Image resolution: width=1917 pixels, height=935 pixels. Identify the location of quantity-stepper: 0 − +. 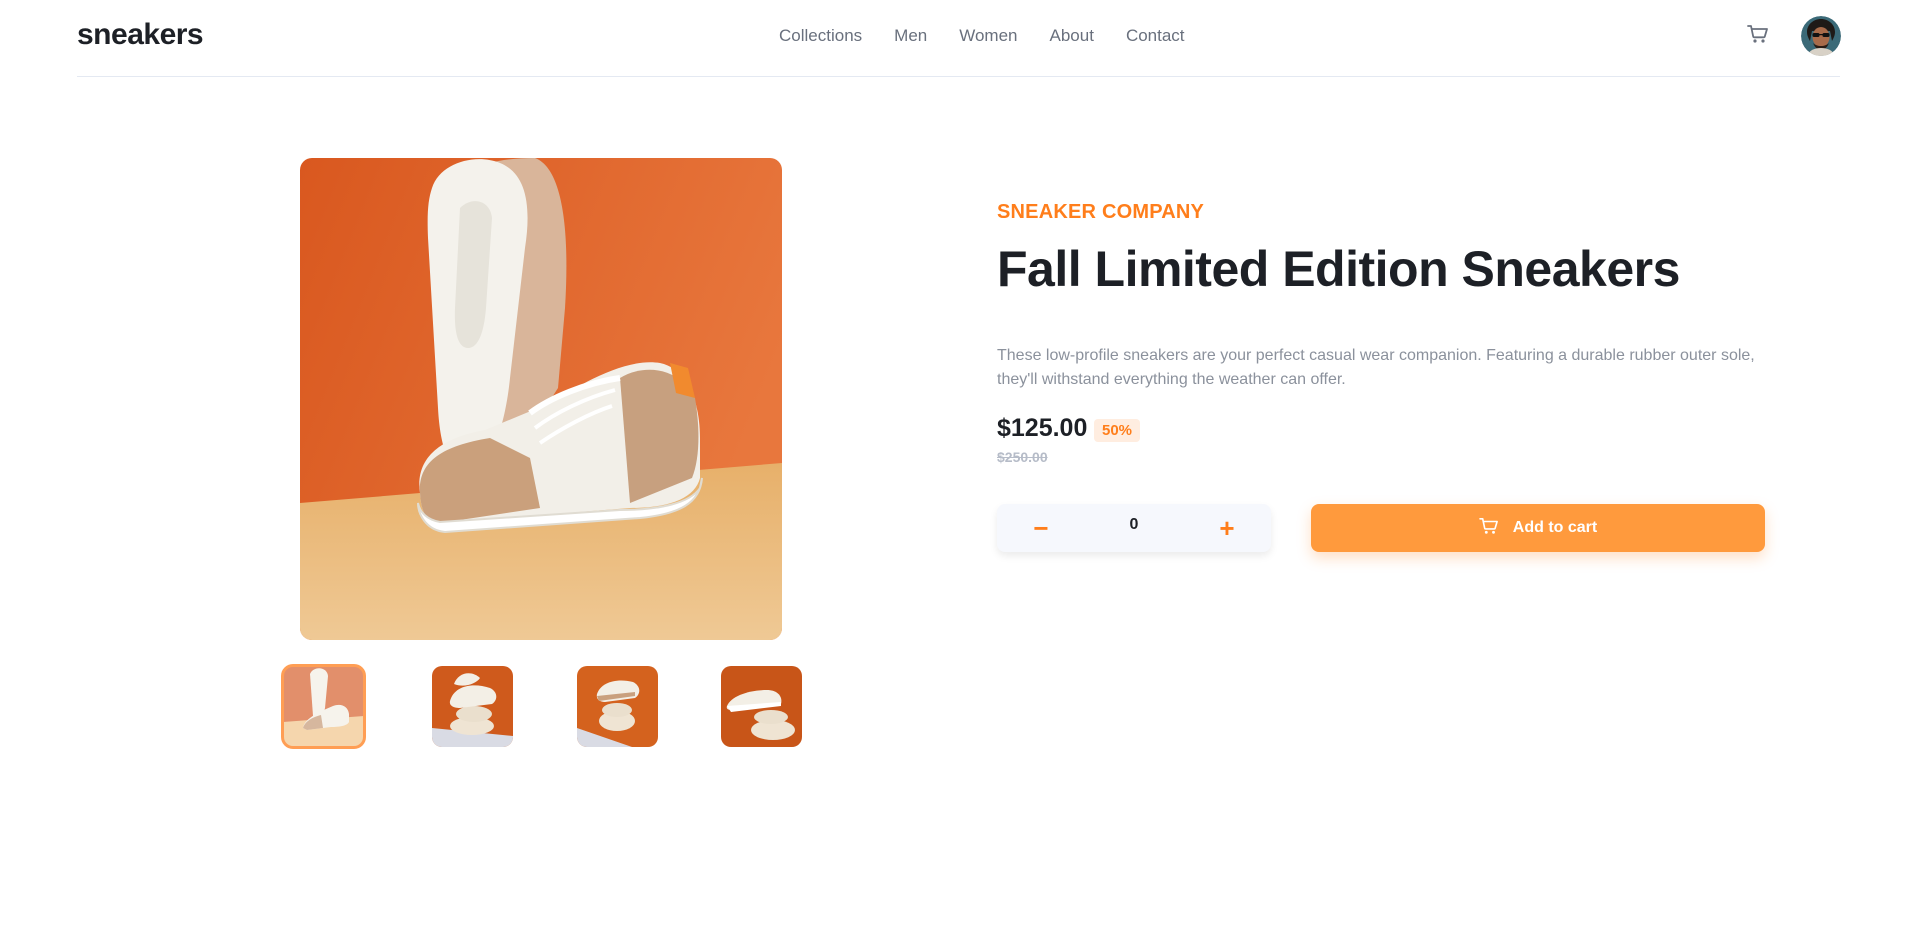
(1134, 528).